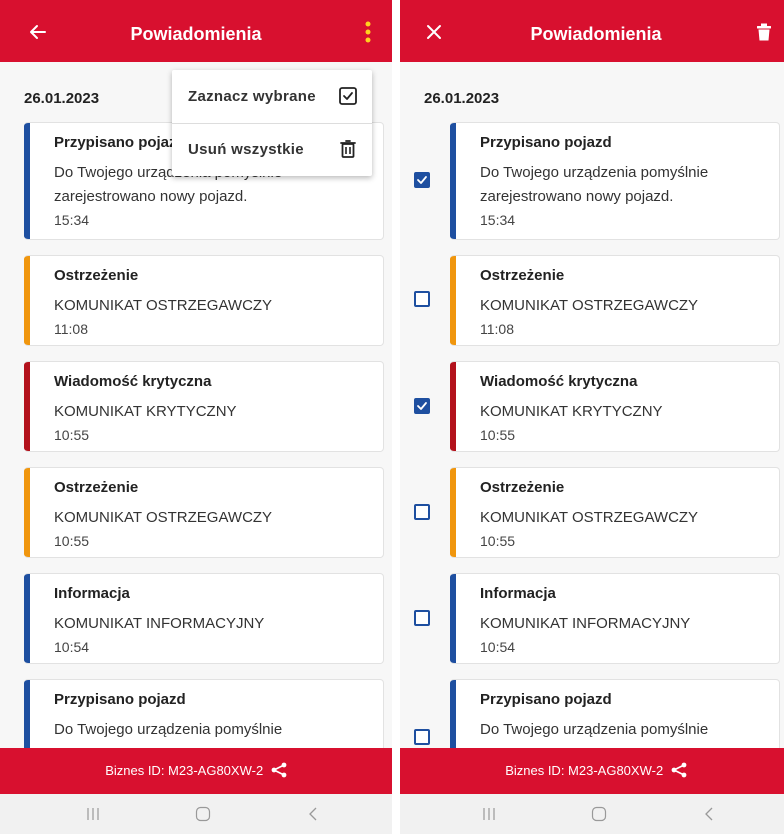  Describe the element at coordinates (396, 417) in the screenshot. I see `panel-divider` at that location.